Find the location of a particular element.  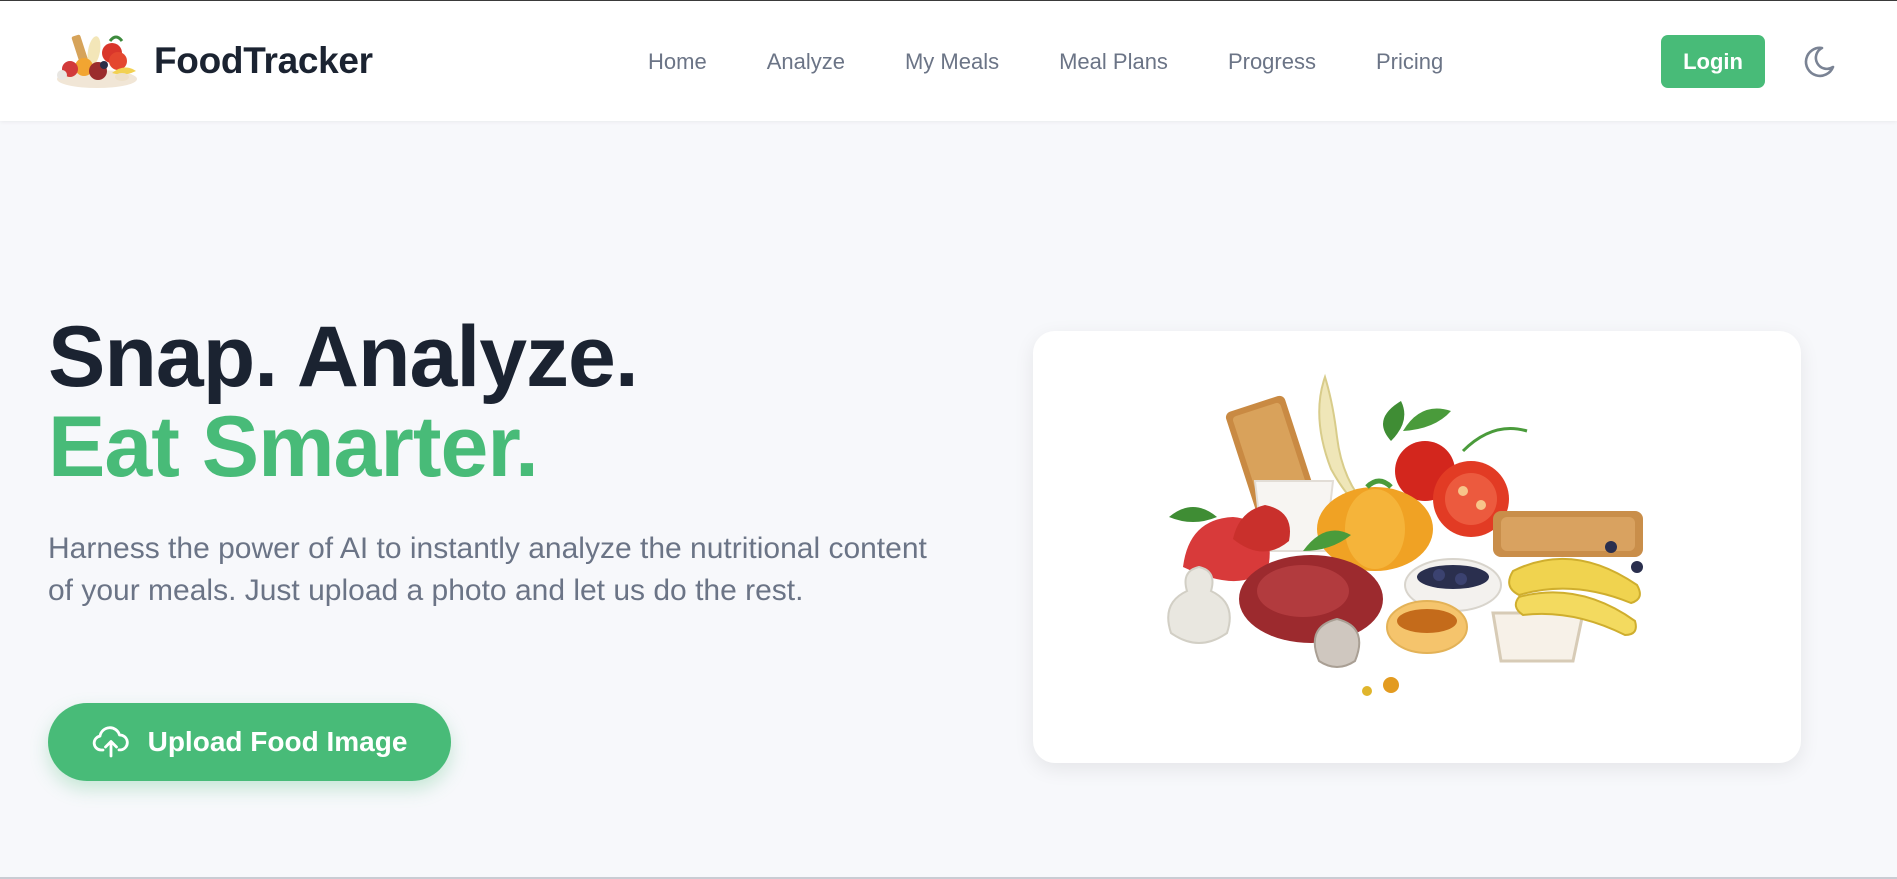

brand-logo-link: FoodTracker is located at coordinates (213, 61).